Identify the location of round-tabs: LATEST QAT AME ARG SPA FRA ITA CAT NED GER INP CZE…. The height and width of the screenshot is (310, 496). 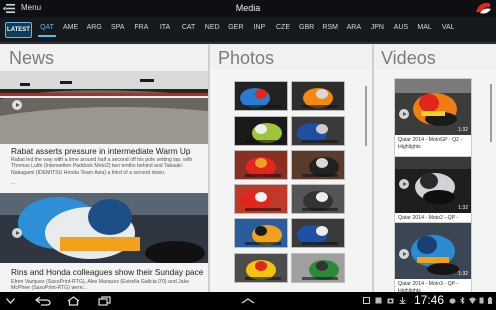
(248, 30).